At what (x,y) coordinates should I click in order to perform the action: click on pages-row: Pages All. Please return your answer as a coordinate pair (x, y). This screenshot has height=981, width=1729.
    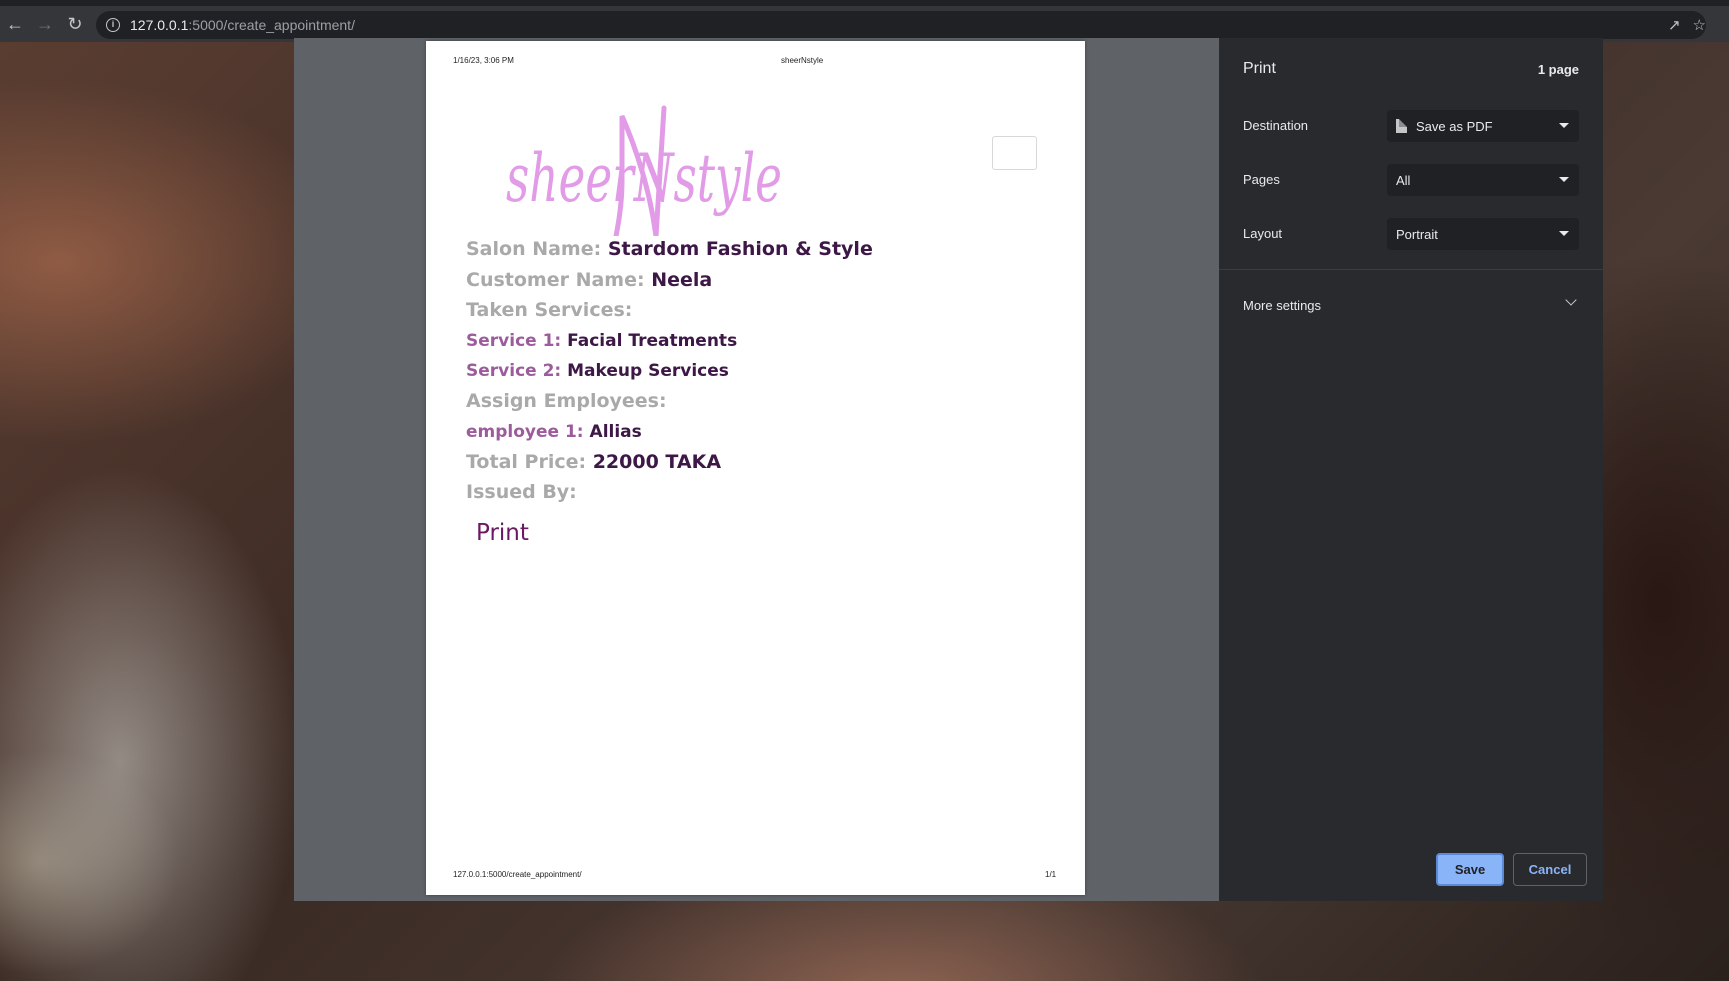
    Looking at the image, I should click on (1411, 180).